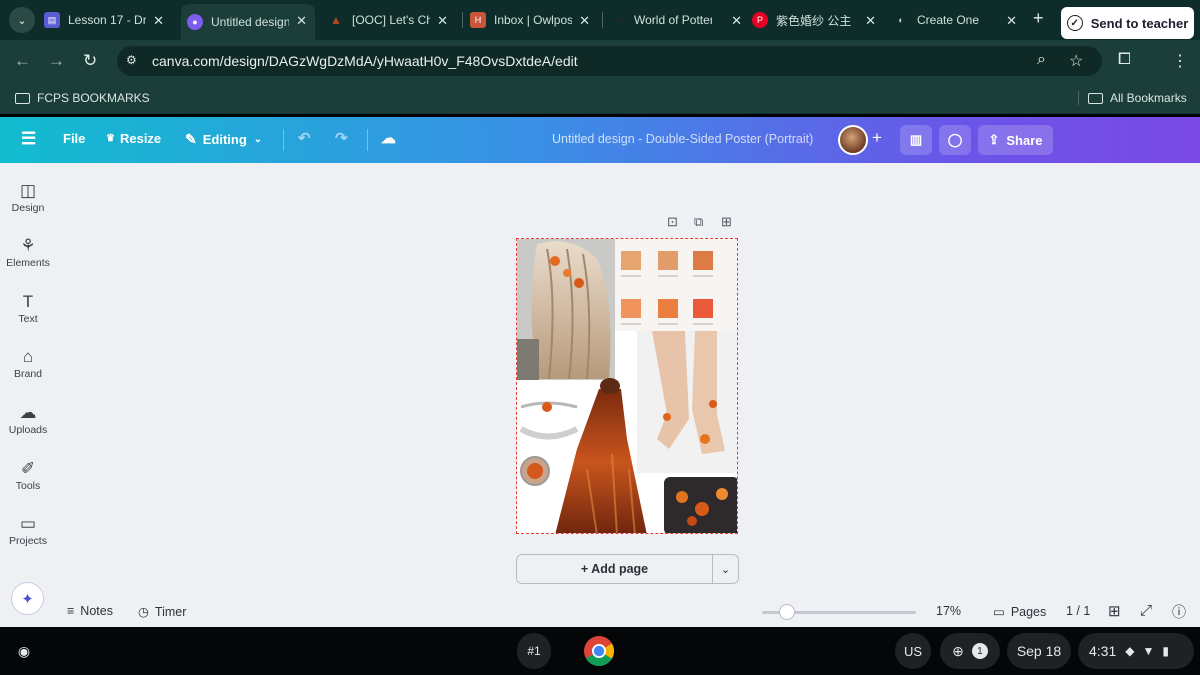 This screenshot has height=675, width=1200. Describe the element at coordinates (304, 138) in the screenshot. I see `undo-icon: ↶` at that location.